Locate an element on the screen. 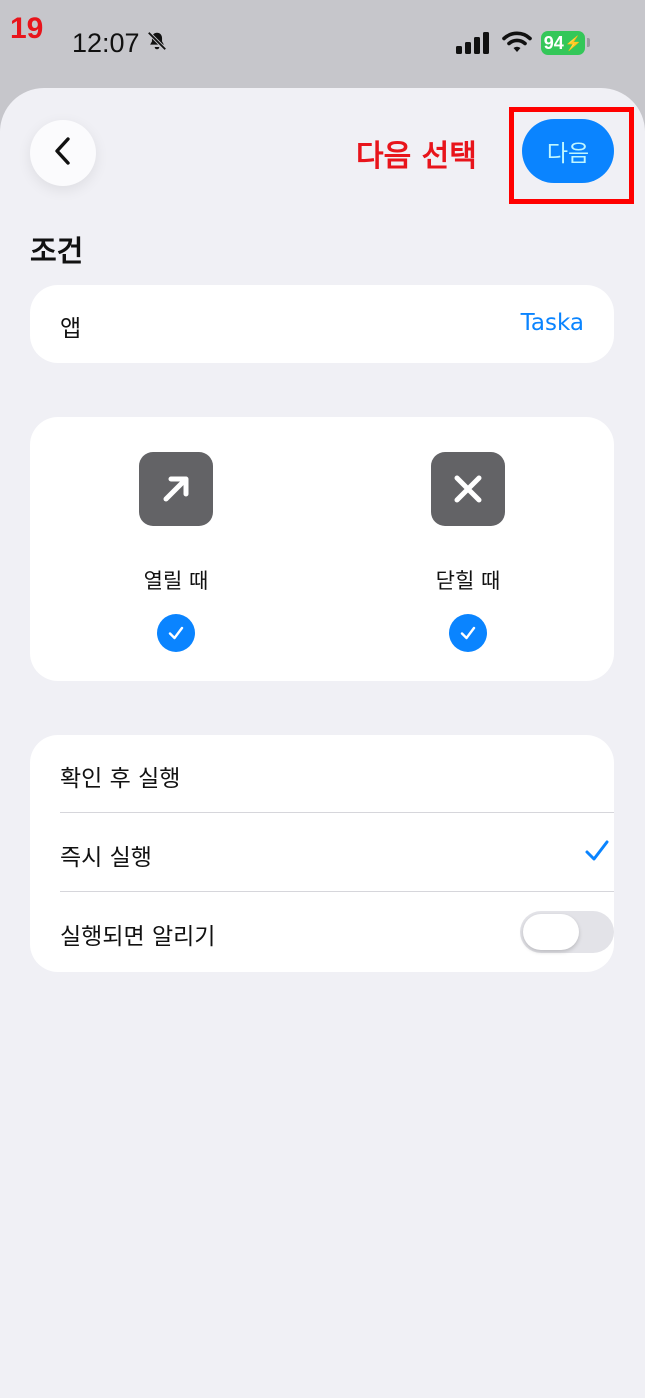 The image size is (645, 1398). notify-toggle is located at coordinates (567, 932).